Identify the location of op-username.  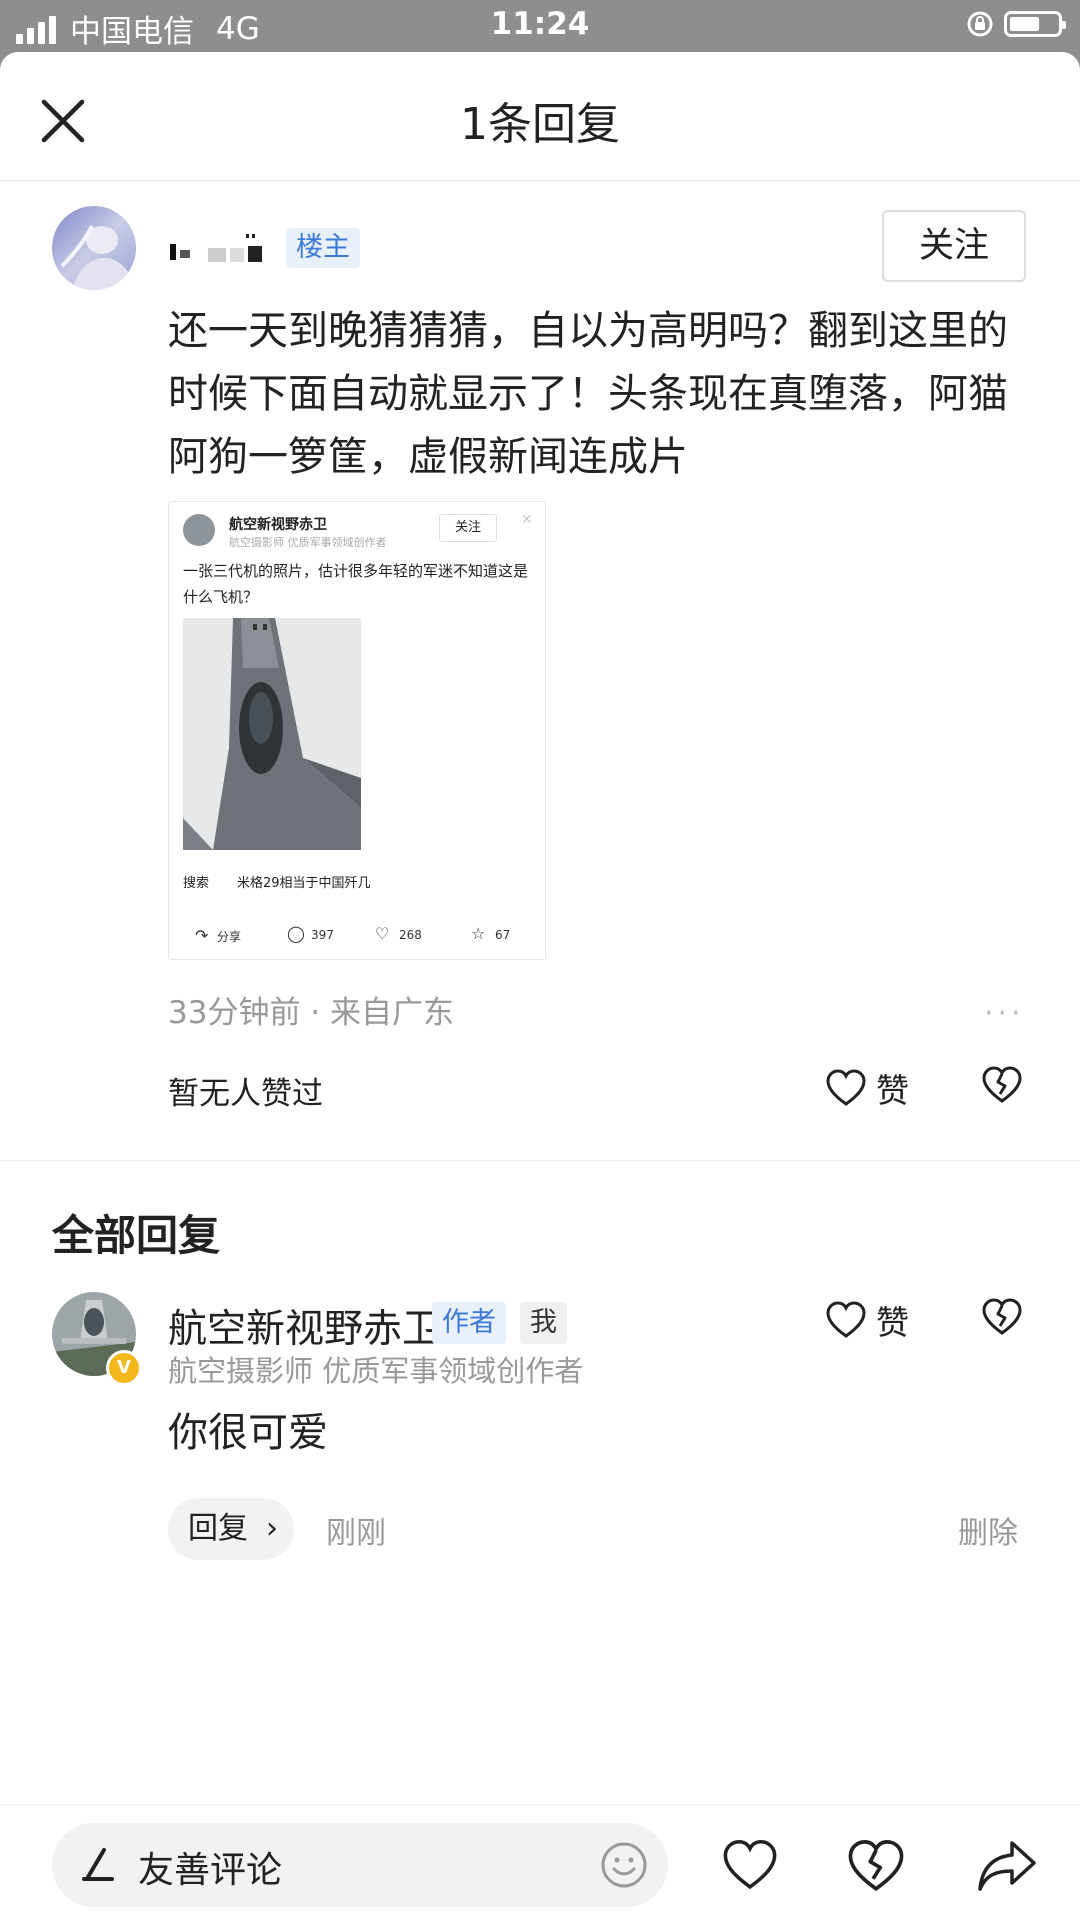
(222, 248).